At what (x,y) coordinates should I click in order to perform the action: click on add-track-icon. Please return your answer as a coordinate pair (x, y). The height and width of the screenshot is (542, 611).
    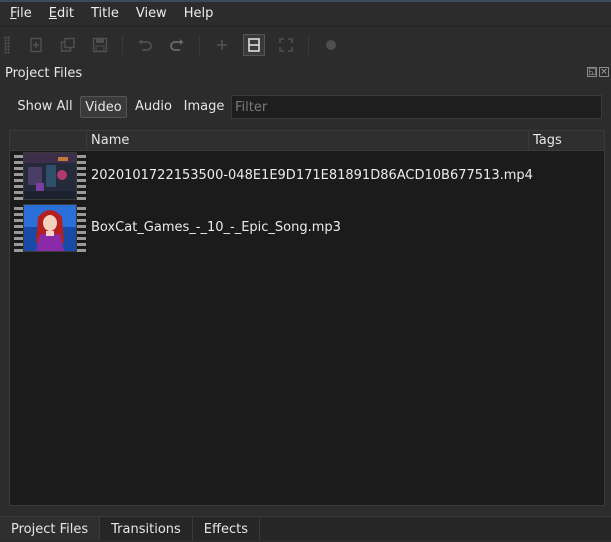
    Looking at the image, I should click on (222, 45).